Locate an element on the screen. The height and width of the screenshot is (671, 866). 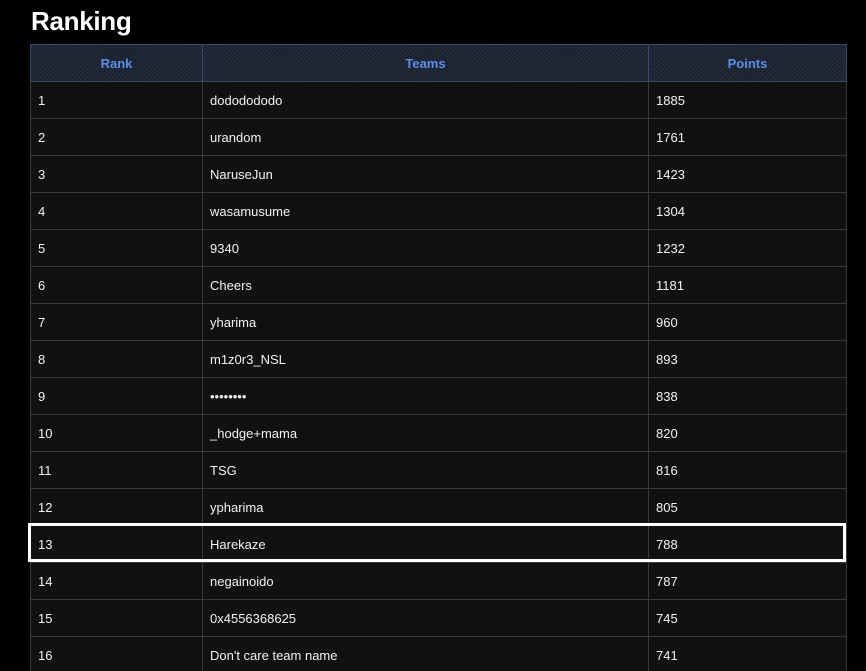
table-row: 16 Don't care team name 741 is located at coordinates (438, 653).